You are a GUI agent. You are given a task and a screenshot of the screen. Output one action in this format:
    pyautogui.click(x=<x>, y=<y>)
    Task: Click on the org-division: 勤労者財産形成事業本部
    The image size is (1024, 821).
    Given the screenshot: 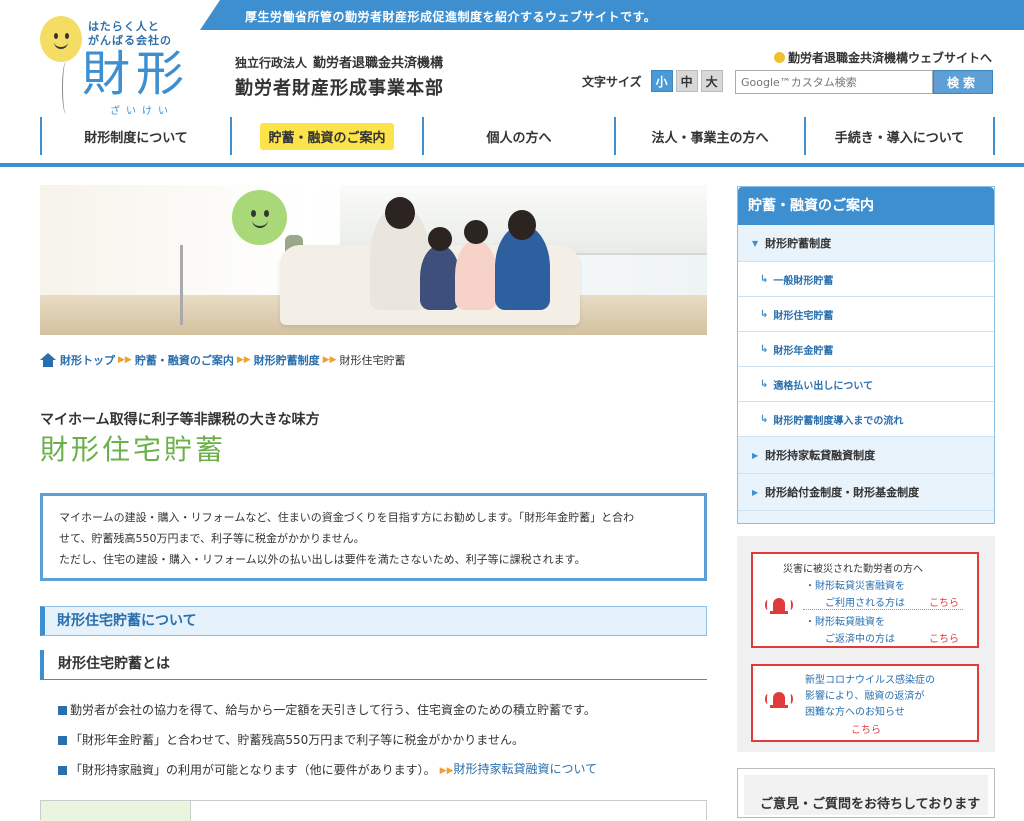 What is the action you would take?
    pyautogui.click(x=339, y=88)
    